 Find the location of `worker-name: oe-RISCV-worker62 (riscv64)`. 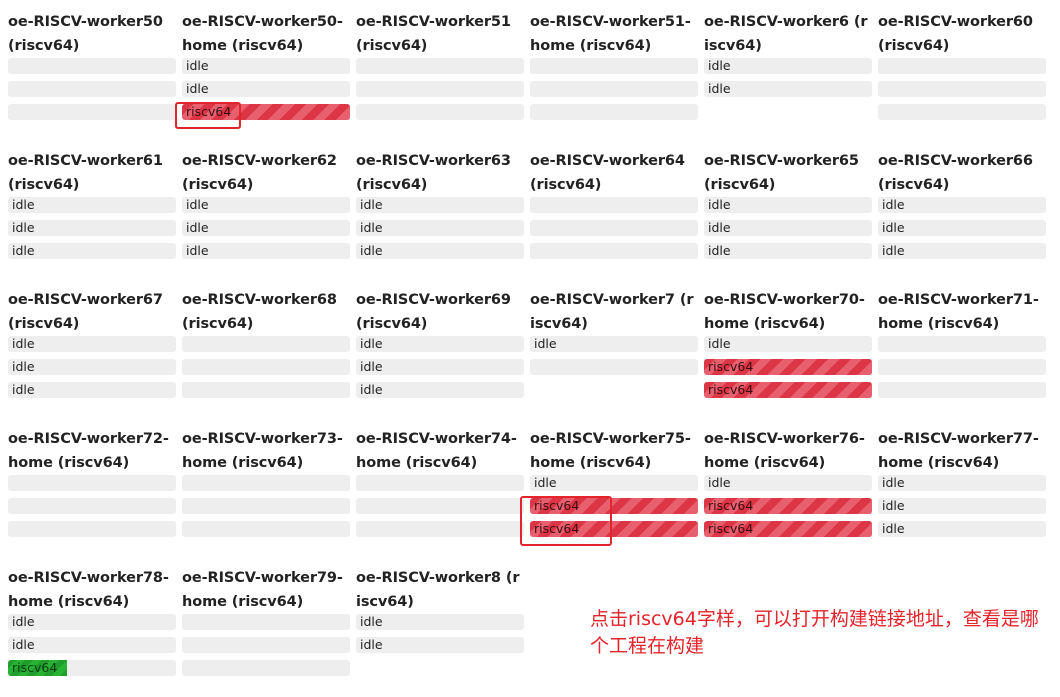

worker-name: oe-RISCV-worker62 (riscv64) is located at coordinates (266, 168).